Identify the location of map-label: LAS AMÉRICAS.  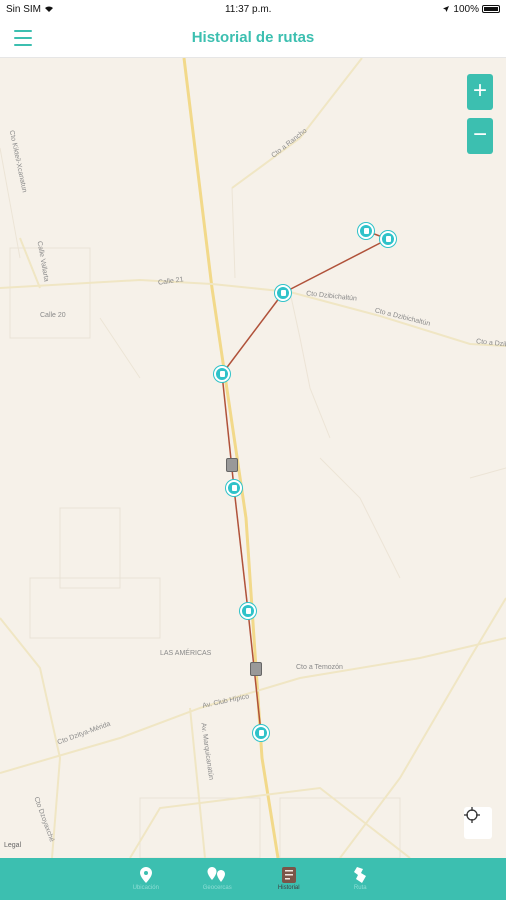
(186, 653).